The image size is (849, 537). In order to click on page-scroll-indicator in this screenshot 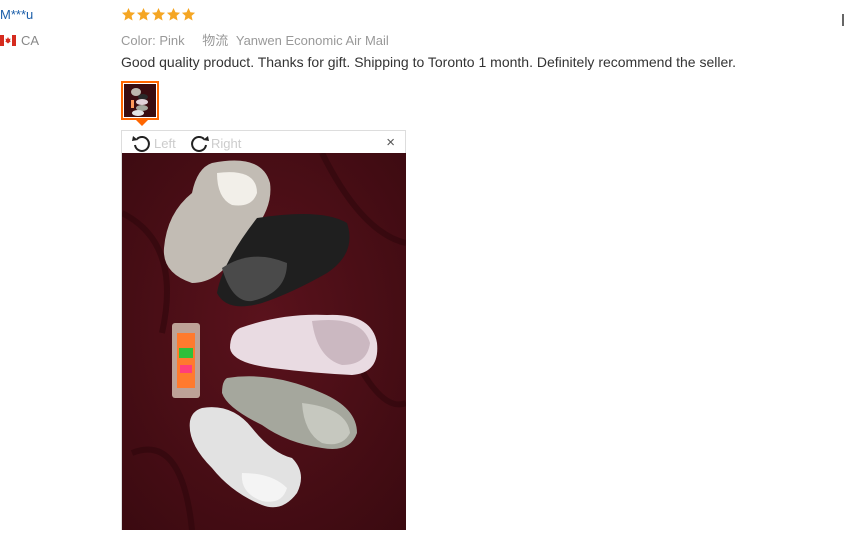, I will do `click(843, 20)`.